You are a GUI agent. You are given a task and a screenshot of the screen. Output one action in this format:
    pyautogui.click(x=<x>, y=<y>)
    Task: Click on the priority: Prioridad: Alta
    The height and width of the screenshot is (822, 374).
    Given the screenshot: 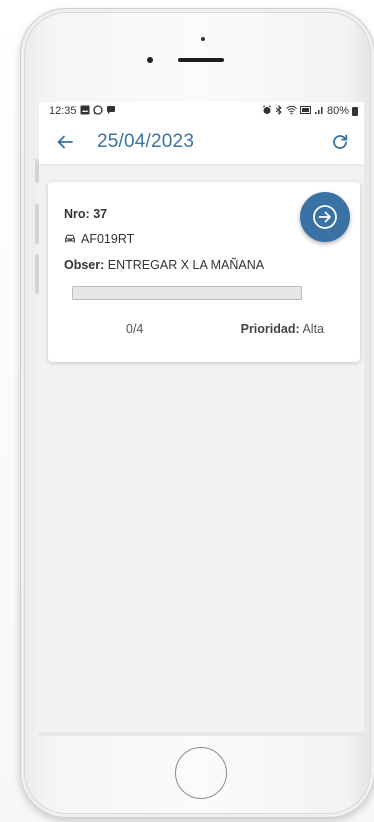 What is the action you would take?
    pyautogui.click(x=282, y=329)
    